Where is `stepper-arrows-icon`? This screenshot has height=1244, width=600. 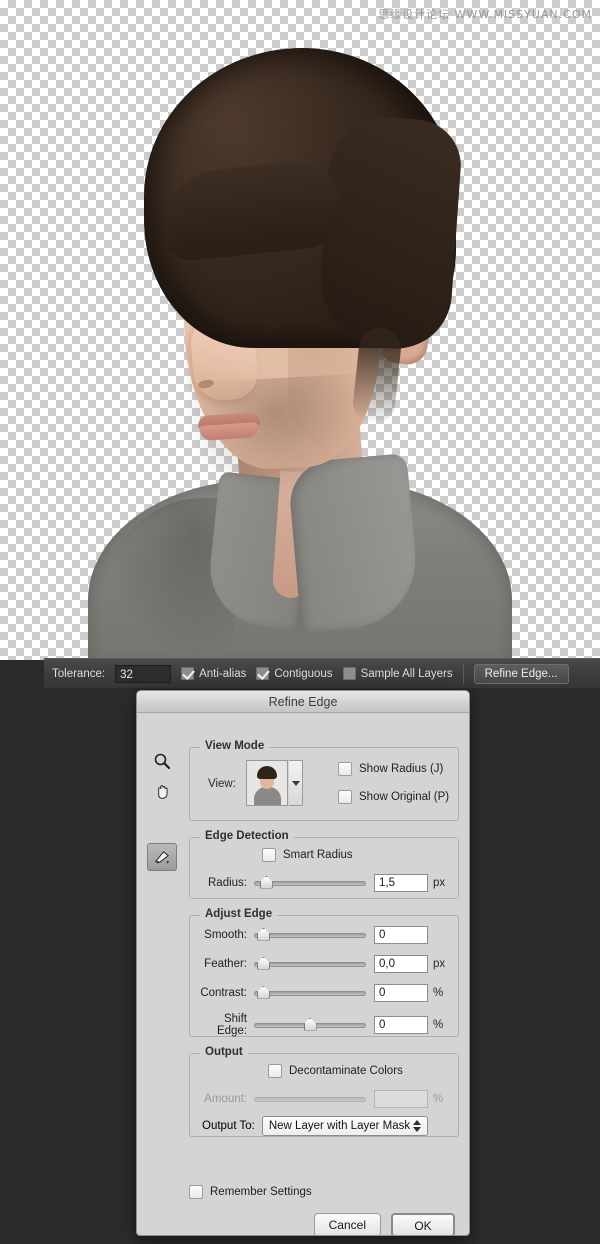 stepper-arrows-icon is located at coordinates (416, 1126).